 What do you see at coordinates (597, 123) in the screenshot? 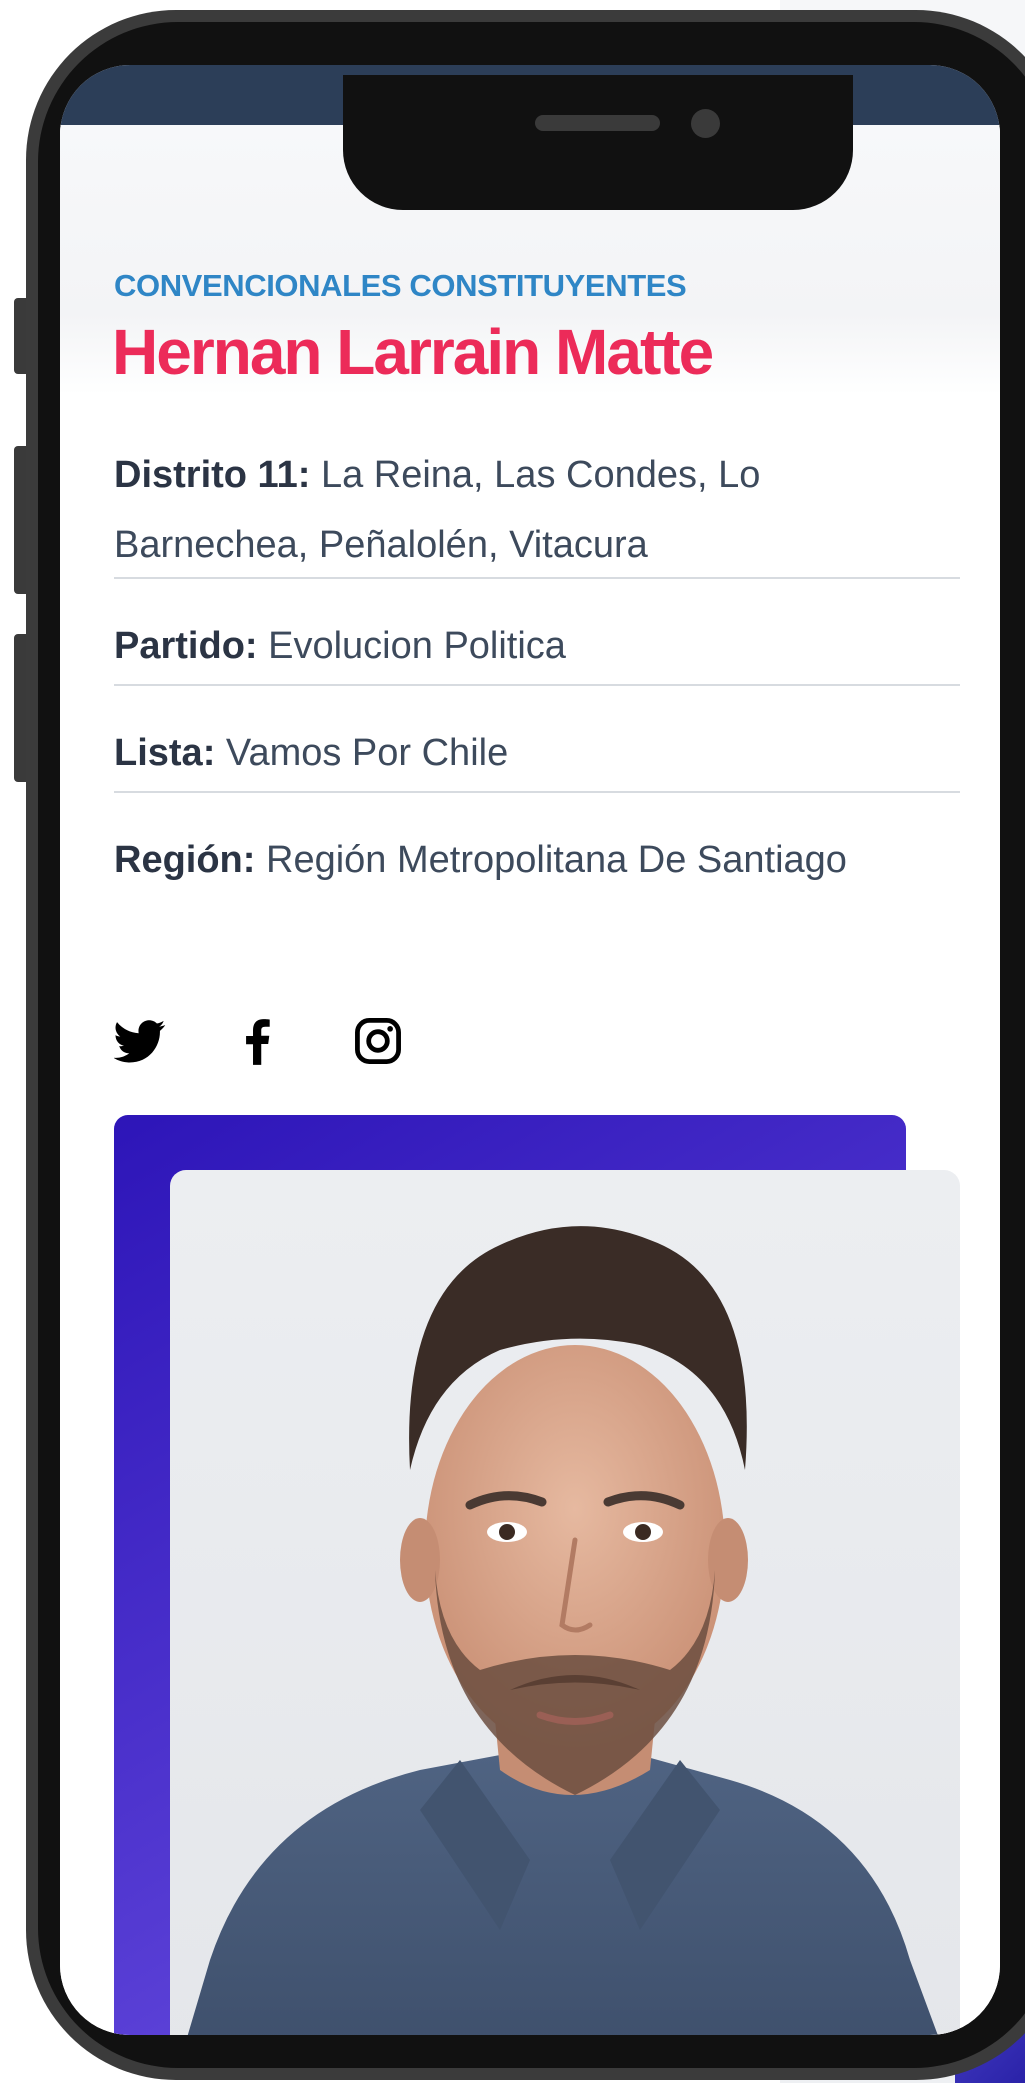
I see `speaker-grille` at bounding box center [597, 123].